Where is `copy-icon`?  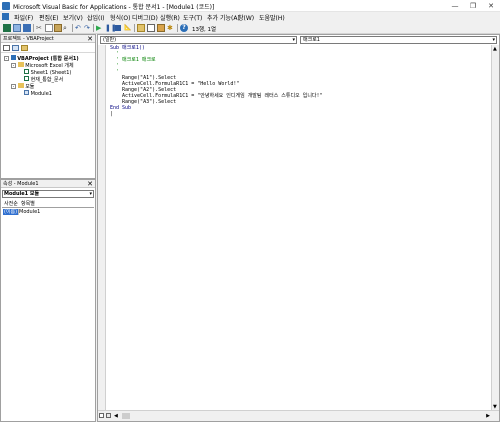 copy-icon is located at coordinates (49, 28).